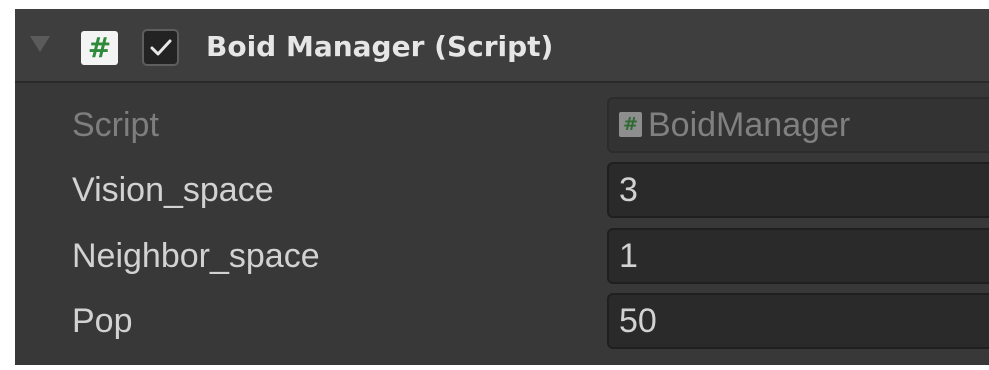 This screenshot has height=370, width=989. Describe the element at coordinates (380, 46) in the screenshot. I see `component-title: Boid Manager (Script)` at that location.